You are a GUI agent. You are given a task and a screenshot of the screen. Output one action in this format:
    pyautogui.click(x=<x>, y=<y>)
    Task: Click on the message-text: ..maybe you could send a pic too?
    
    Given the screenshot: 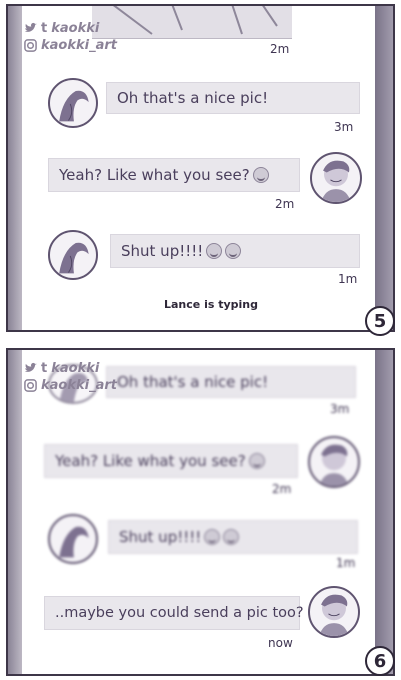 What is the action you would take?
    pyautogui.click(x=179, y=613)
    